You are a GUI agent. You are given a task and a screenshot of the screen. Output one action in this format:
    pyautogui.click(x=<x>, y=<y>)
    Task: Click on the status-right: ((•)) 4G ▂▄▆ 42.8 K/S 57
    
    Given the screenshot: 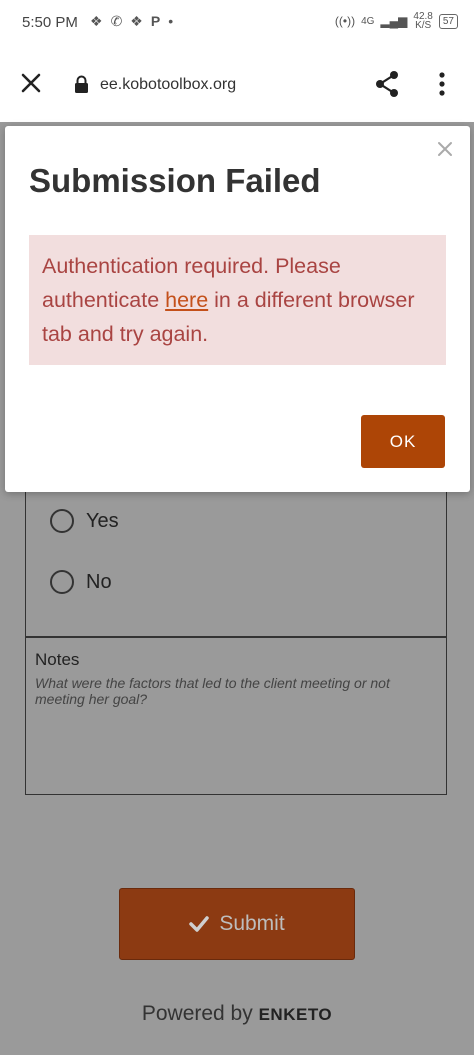 What is the action you would take?
    pyautogui.click(x=396, y=21)
    